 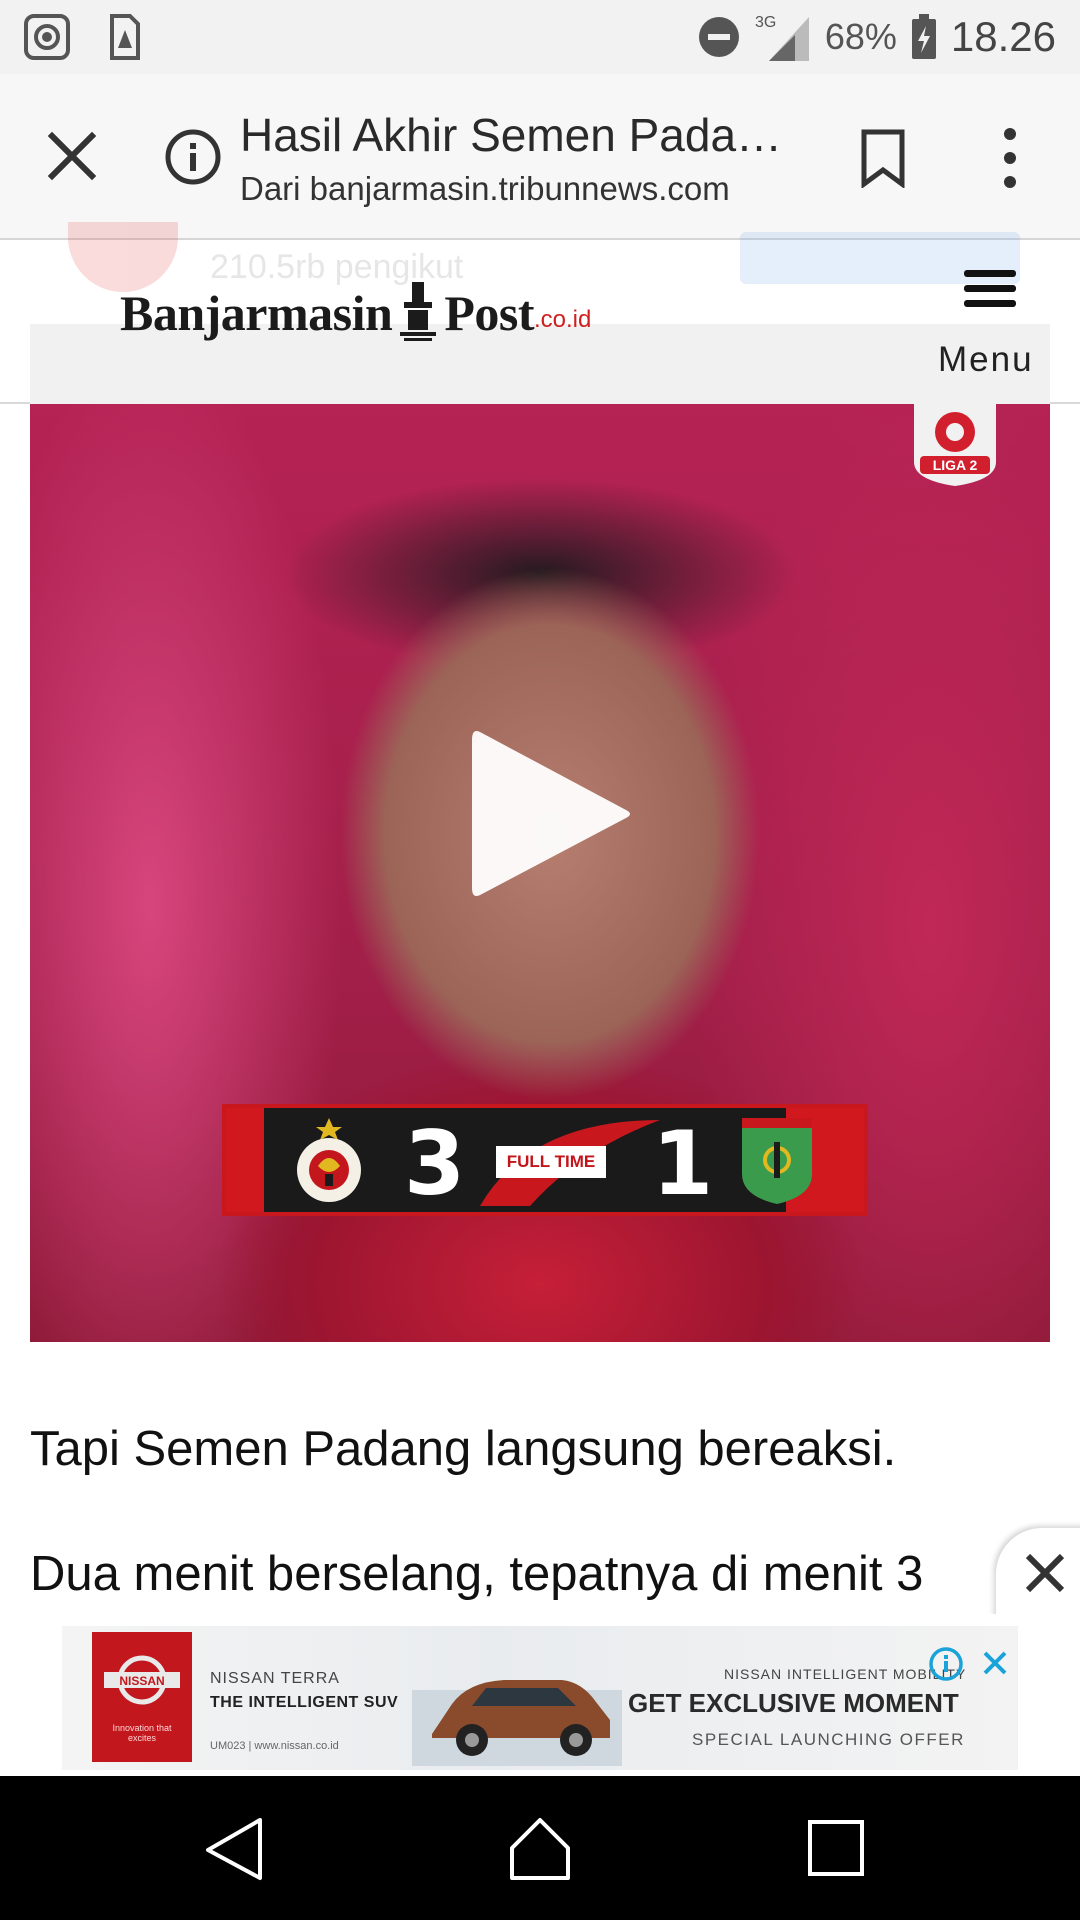 I want to click on do-not-disturb-icon, so click(x=719, y=37).